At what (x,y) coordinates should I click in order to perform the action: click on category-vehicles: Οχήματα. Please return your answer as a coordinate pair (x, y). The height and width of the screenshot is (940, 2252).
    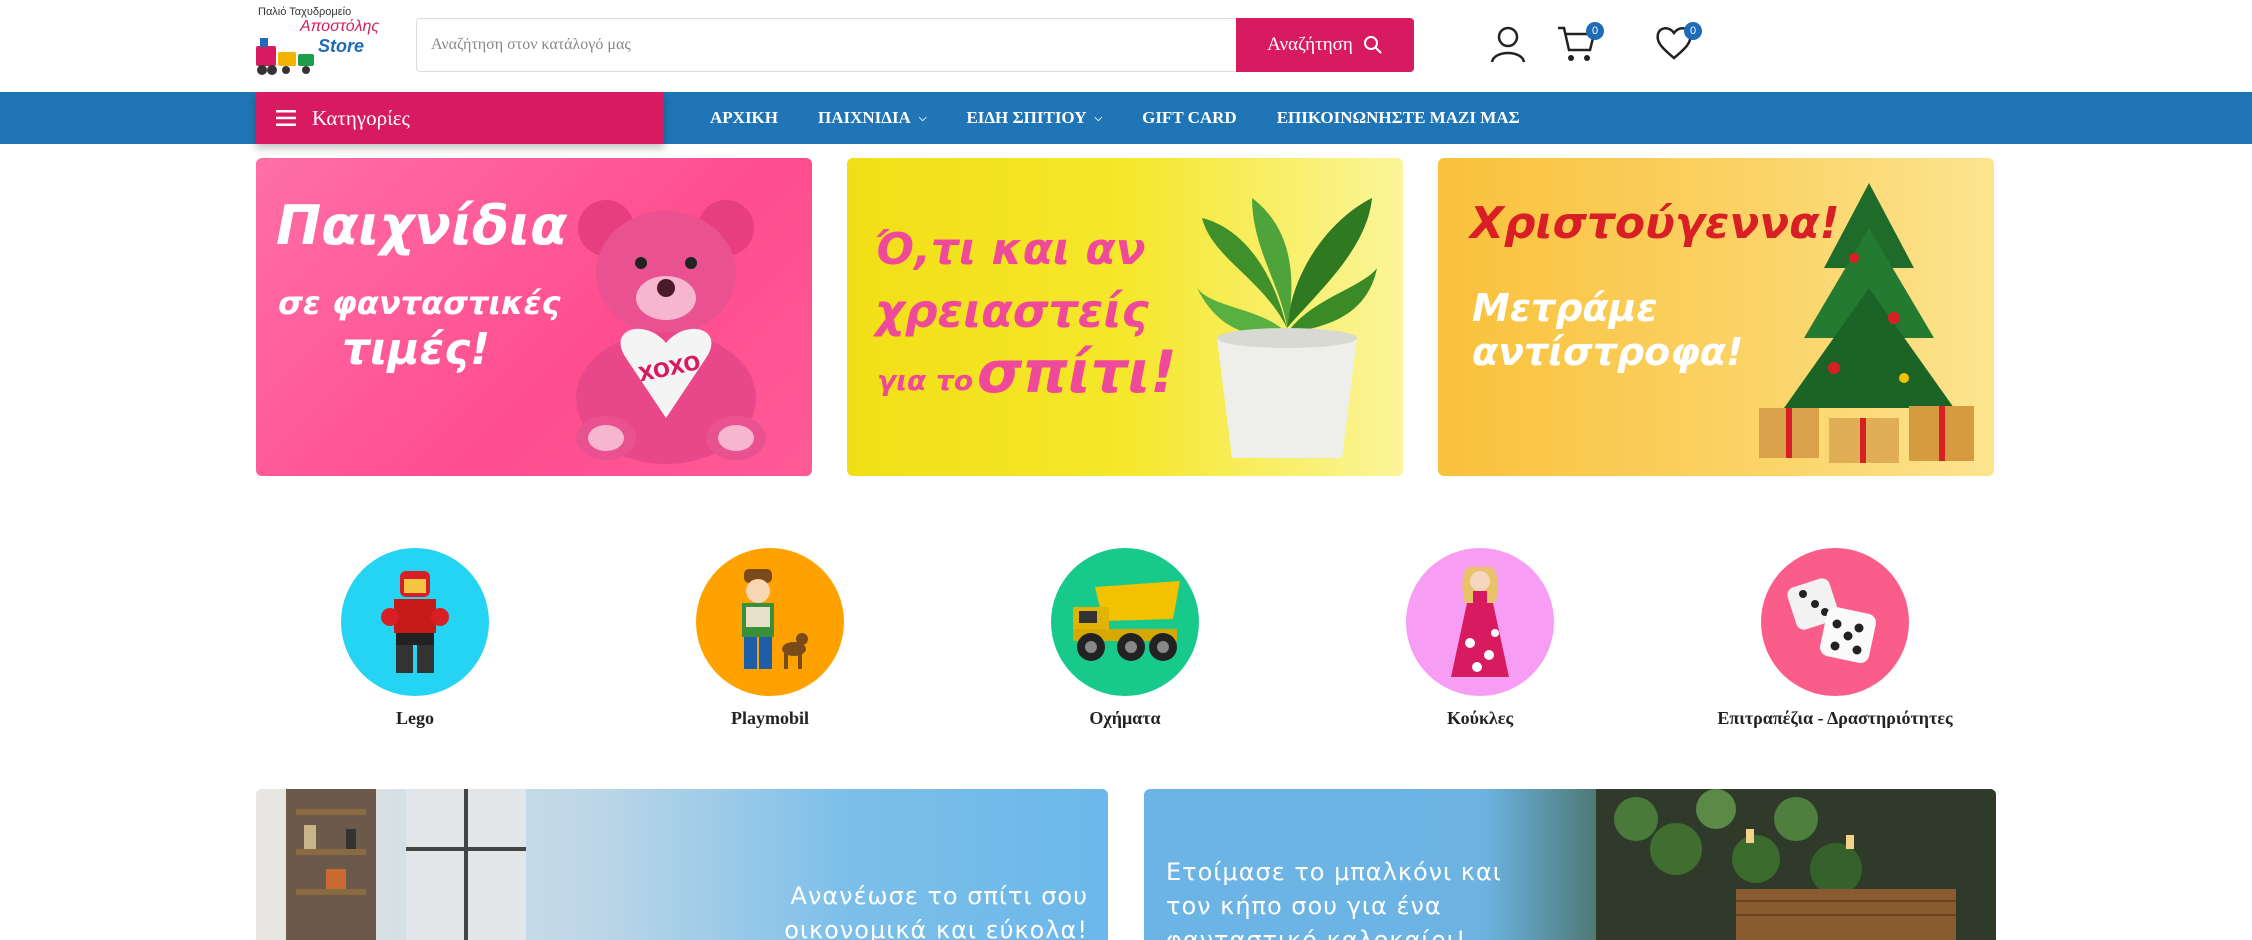
    Looking at the image, I should click on (1125, 638).